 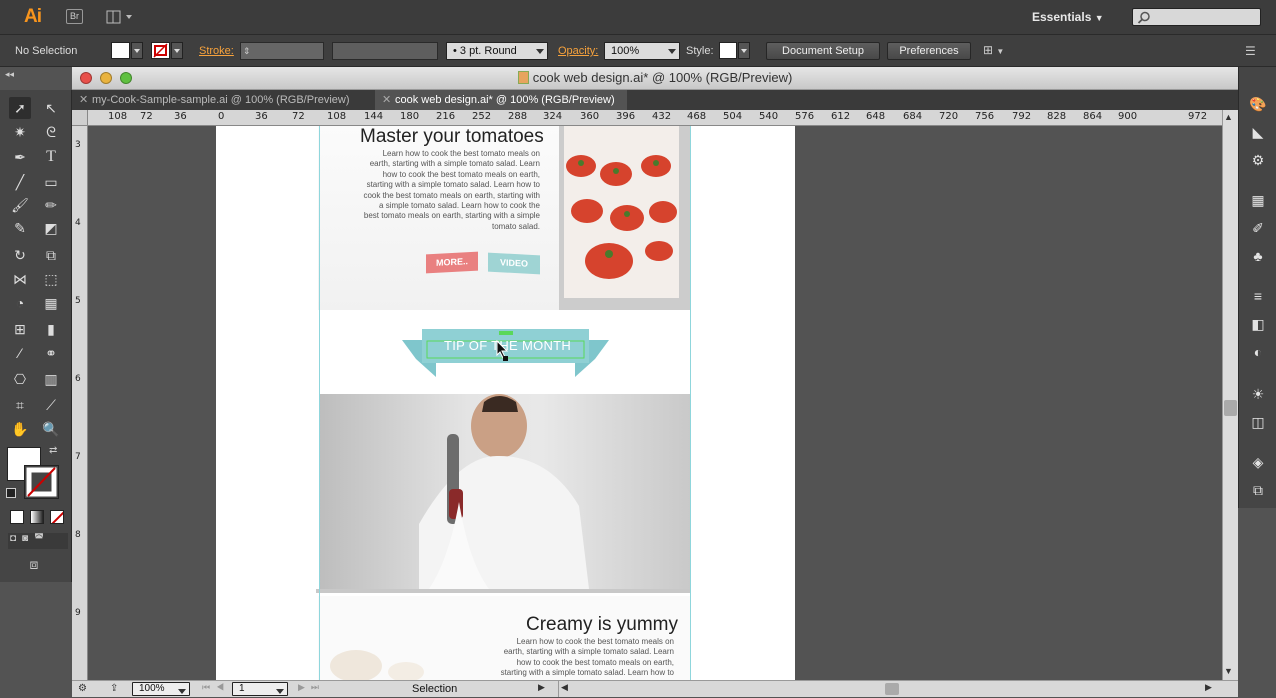 I want to click on stroke-panel-icon: ≡, so click(x=1258, y=296).